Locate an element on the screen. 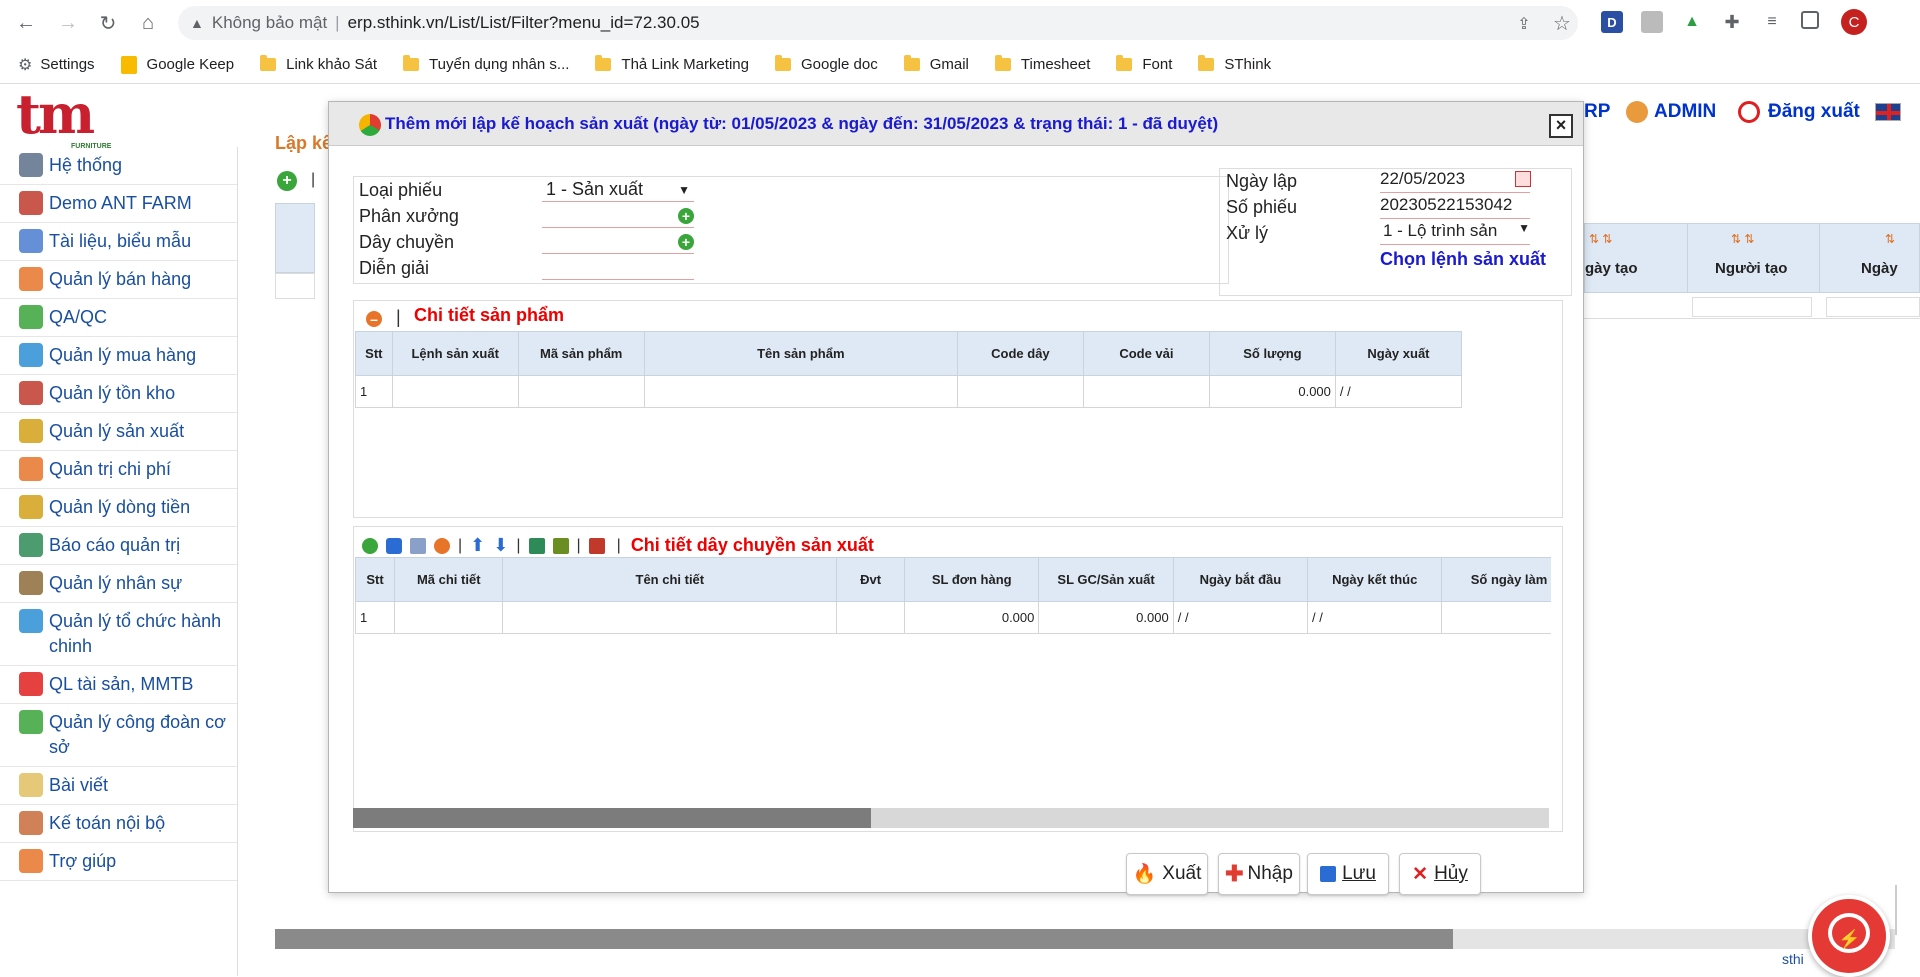 The height and width of the screenshot is (977, 1920). sidebar-item: Trợ giúp is located at coordinates (118, 862).